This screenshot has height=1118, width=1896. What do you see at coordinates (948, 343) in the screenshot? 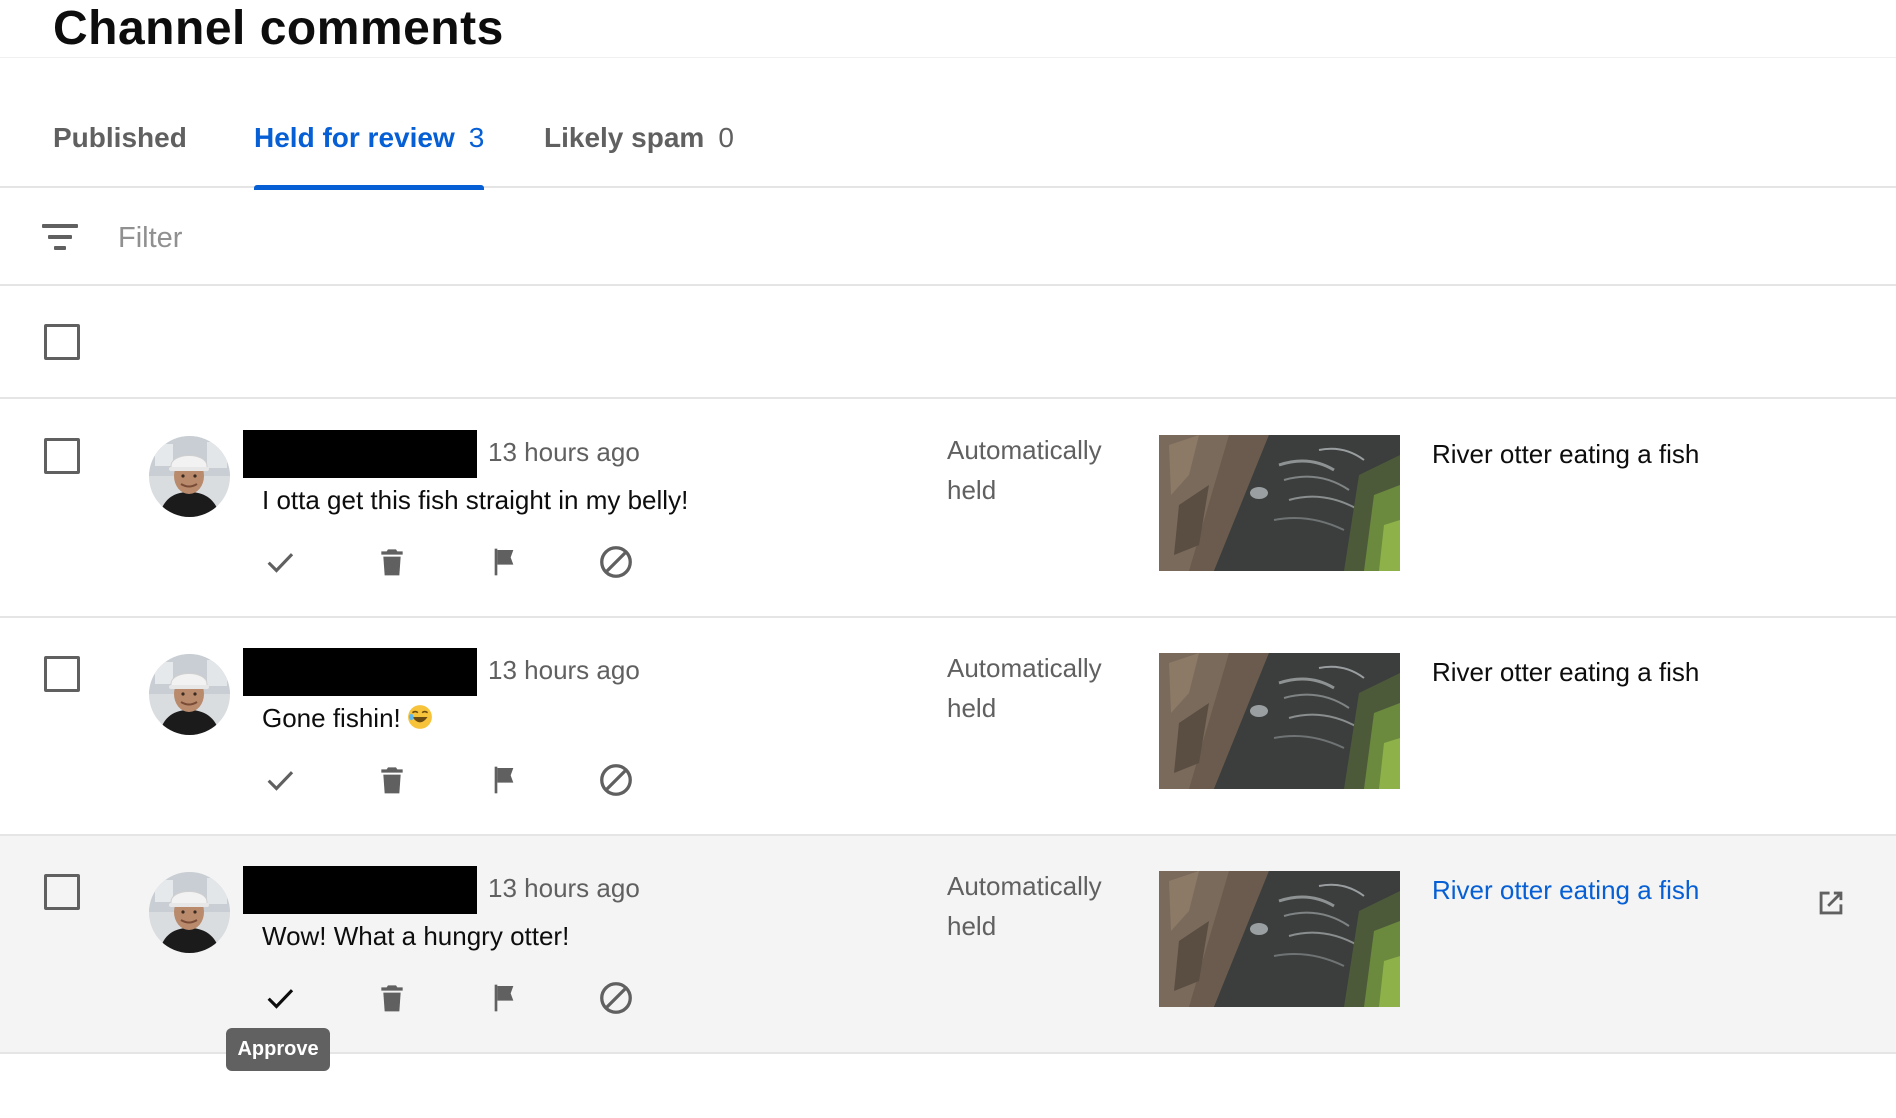
I see `select-all-row` at bounding box center [948, 343].